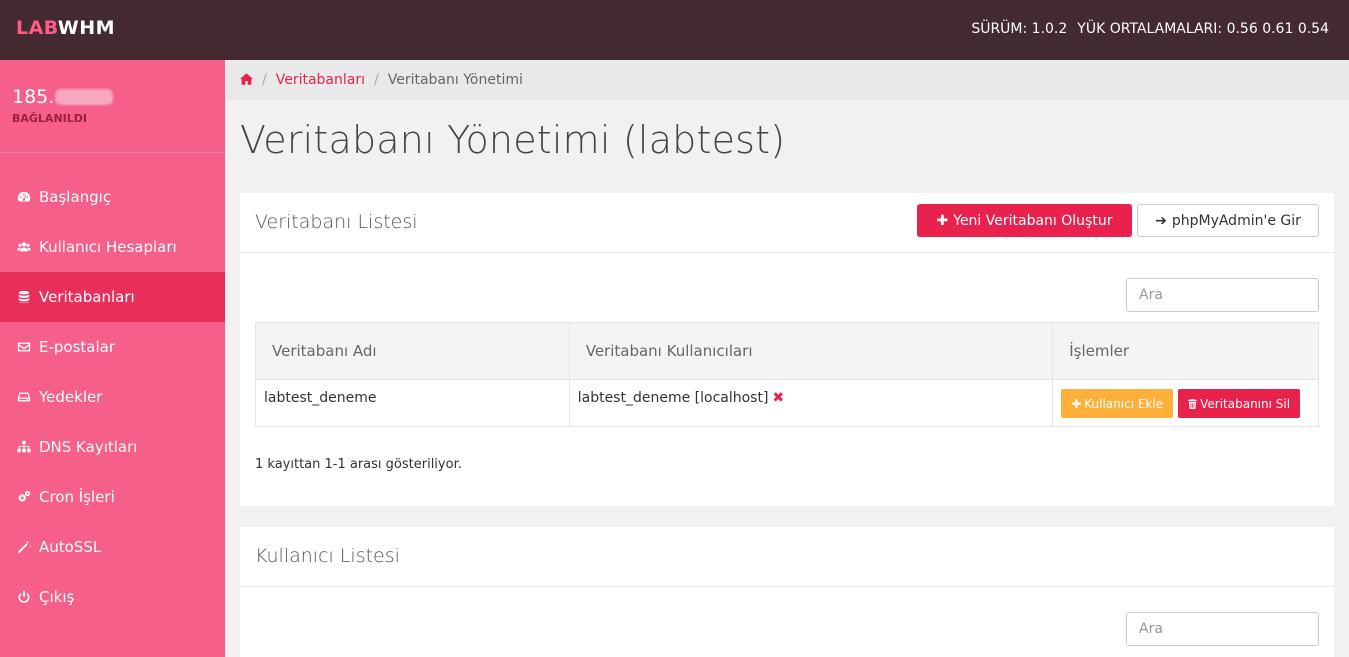 The height and width of the screenshot is (657, 1349). I want to click on sidebar-item-autossl: AutoSSL, so click(112, 547).